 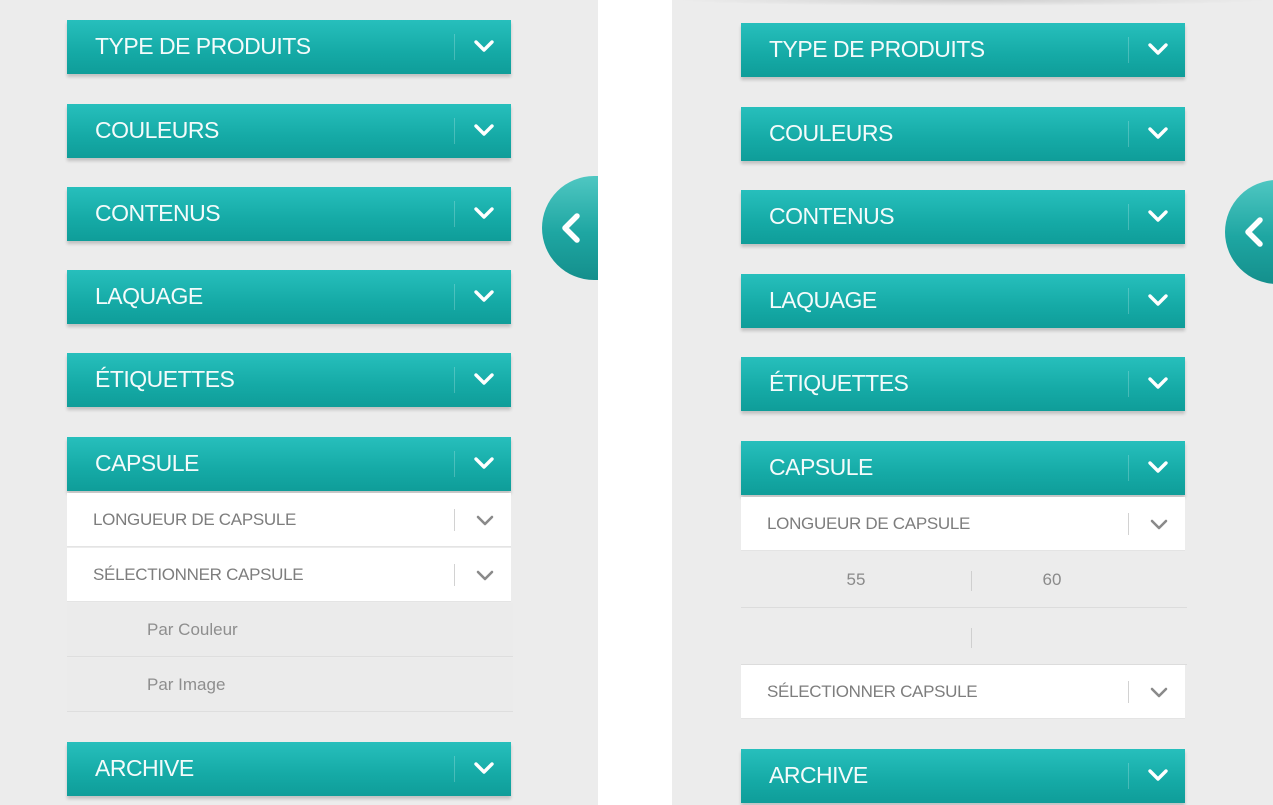 I want to click on length-option-55: 55, so click(x=856, y=580).